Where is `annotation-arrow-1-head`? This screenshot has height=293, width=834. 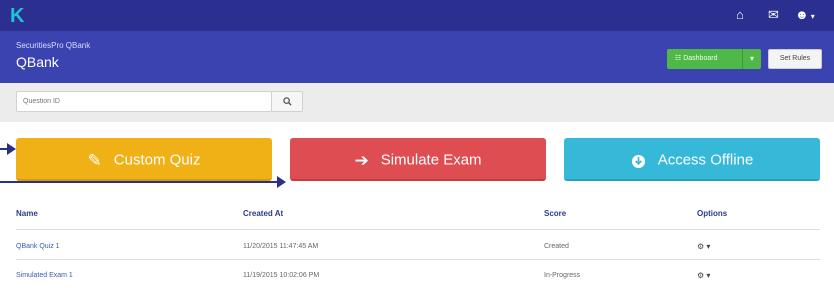 annotation-arrow-1-head is located at coordinates (11, 149).